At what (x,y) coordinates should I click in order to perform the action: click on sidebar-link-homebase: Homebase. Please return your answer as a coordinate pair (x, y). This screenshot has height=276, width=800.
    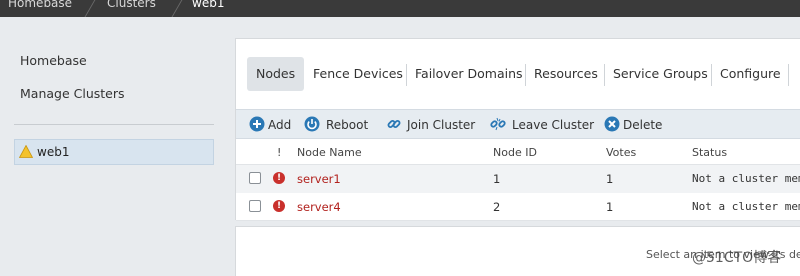
    Looking at the image, I should click on (53, 60).